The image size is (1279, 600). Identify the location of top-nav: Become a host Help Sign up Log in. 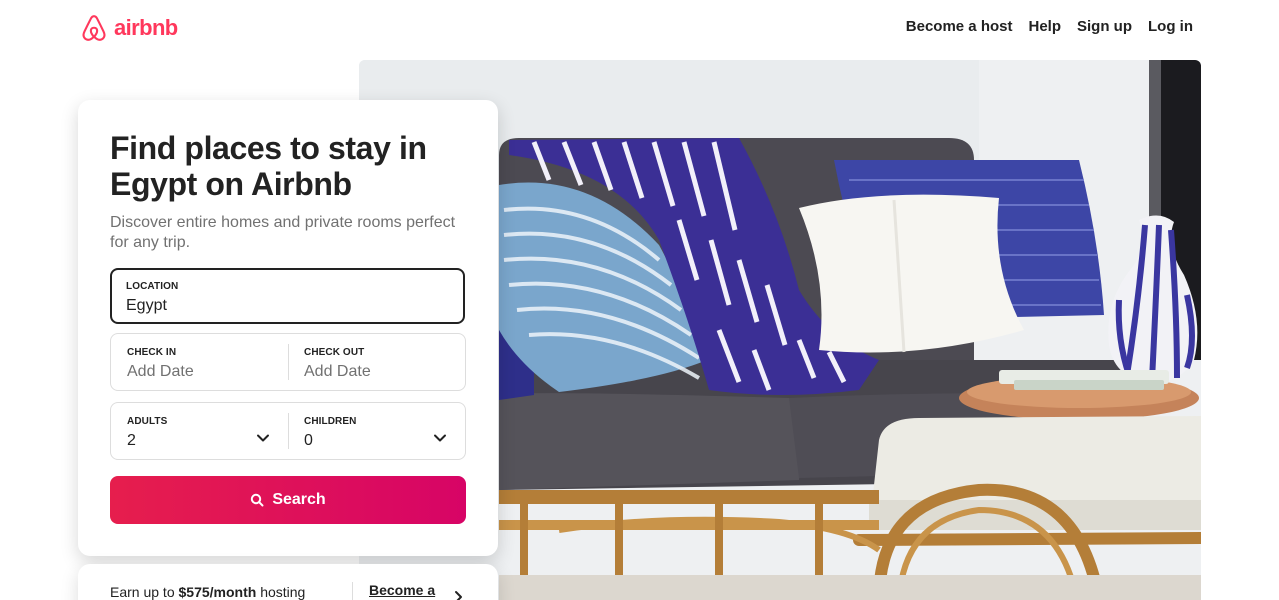
(1049, 27).